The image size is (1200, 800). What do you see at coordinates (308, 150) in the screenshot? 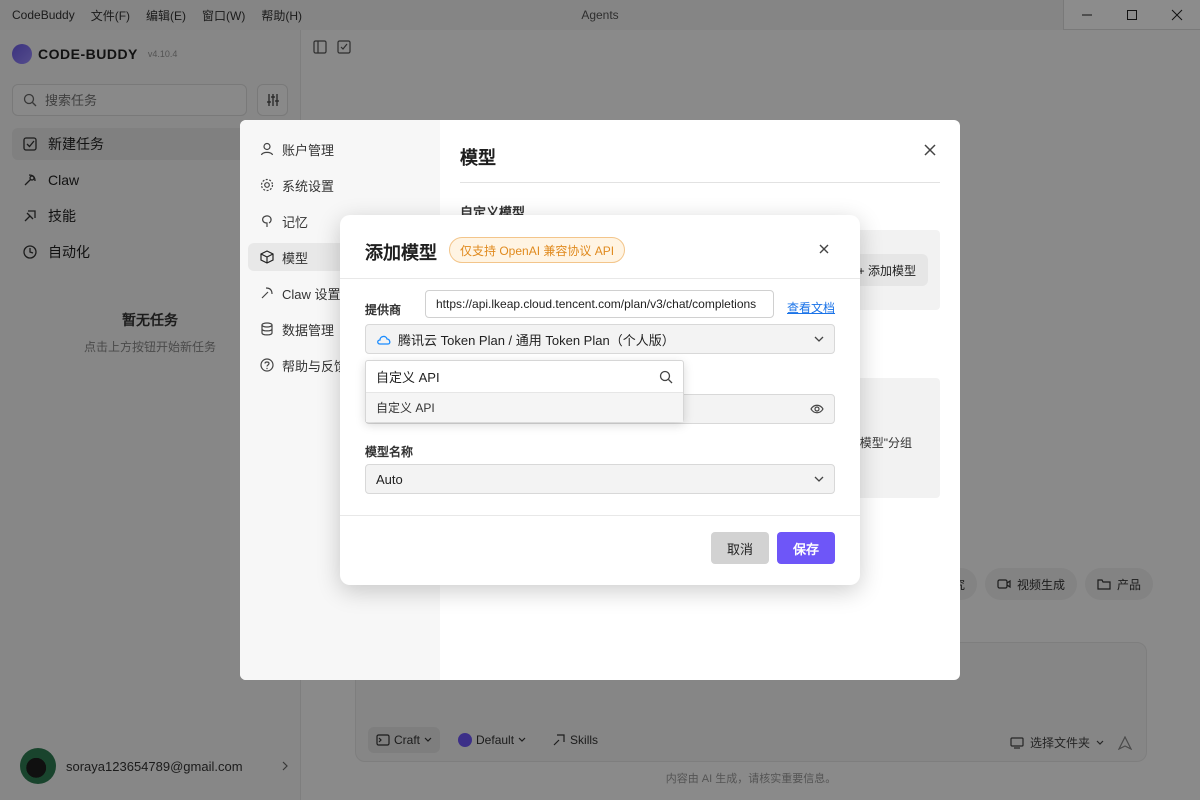
I see `settings-nav-account-label: 账户管理` at bounding box center [308, 150].